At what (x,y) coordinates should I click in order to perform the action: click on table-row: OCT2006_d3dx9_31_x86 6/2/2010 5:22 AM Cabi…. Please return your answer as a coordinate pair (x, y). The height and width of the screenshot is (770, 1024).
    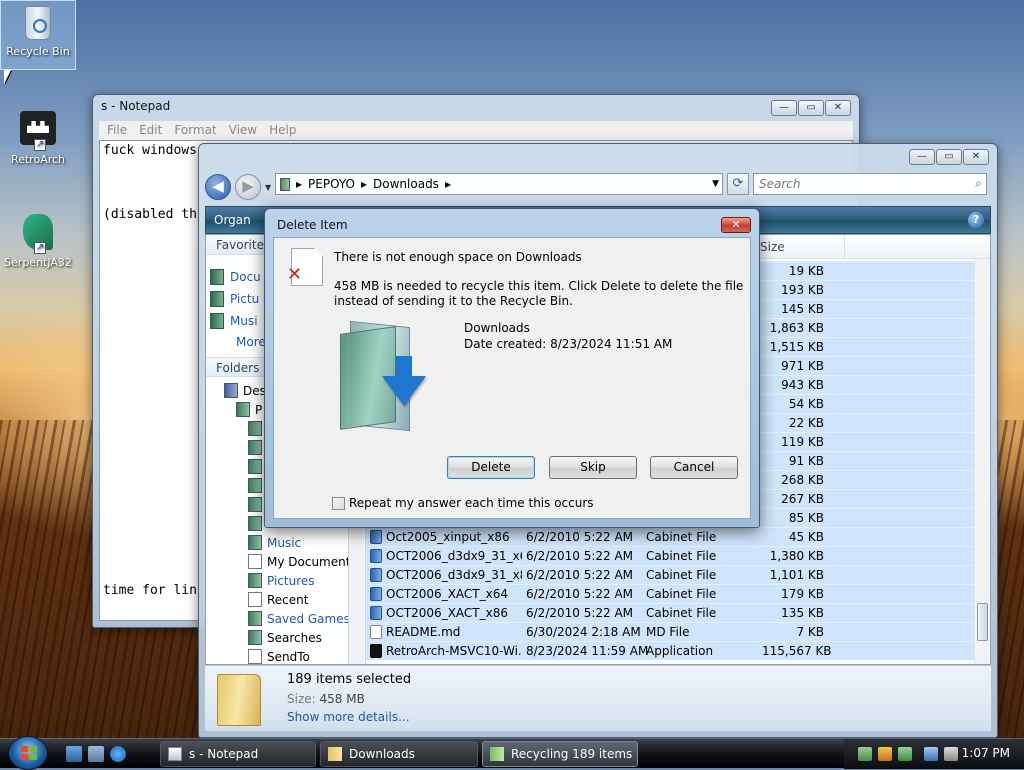
    Looking at the image, I should click on (678, 574).